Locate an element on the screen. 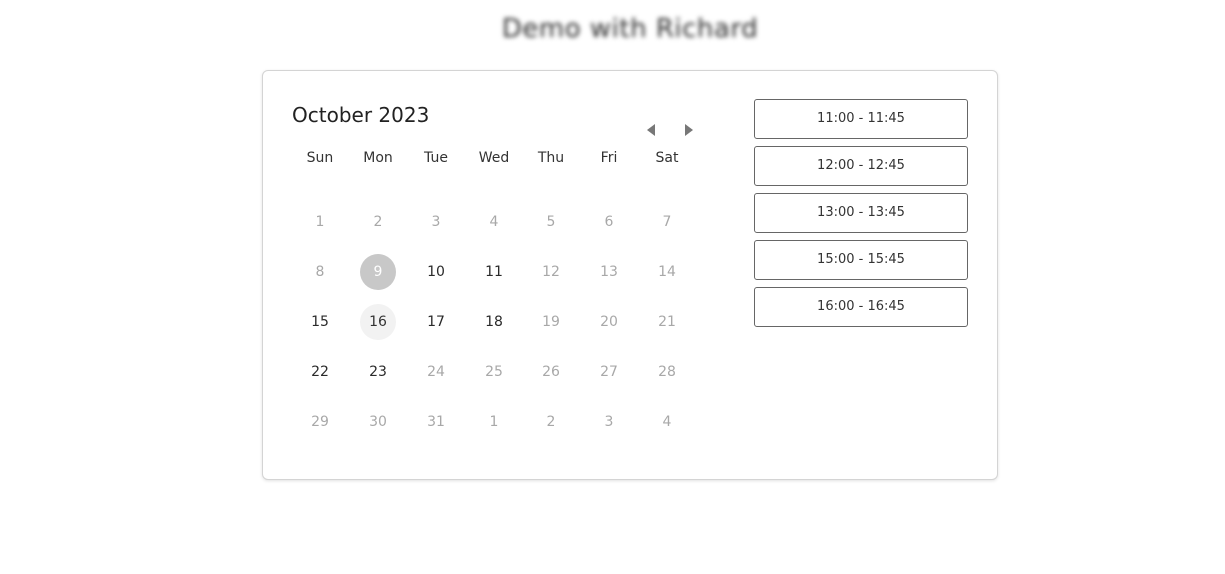  next-month-icon is located at coordinates (689, 130).